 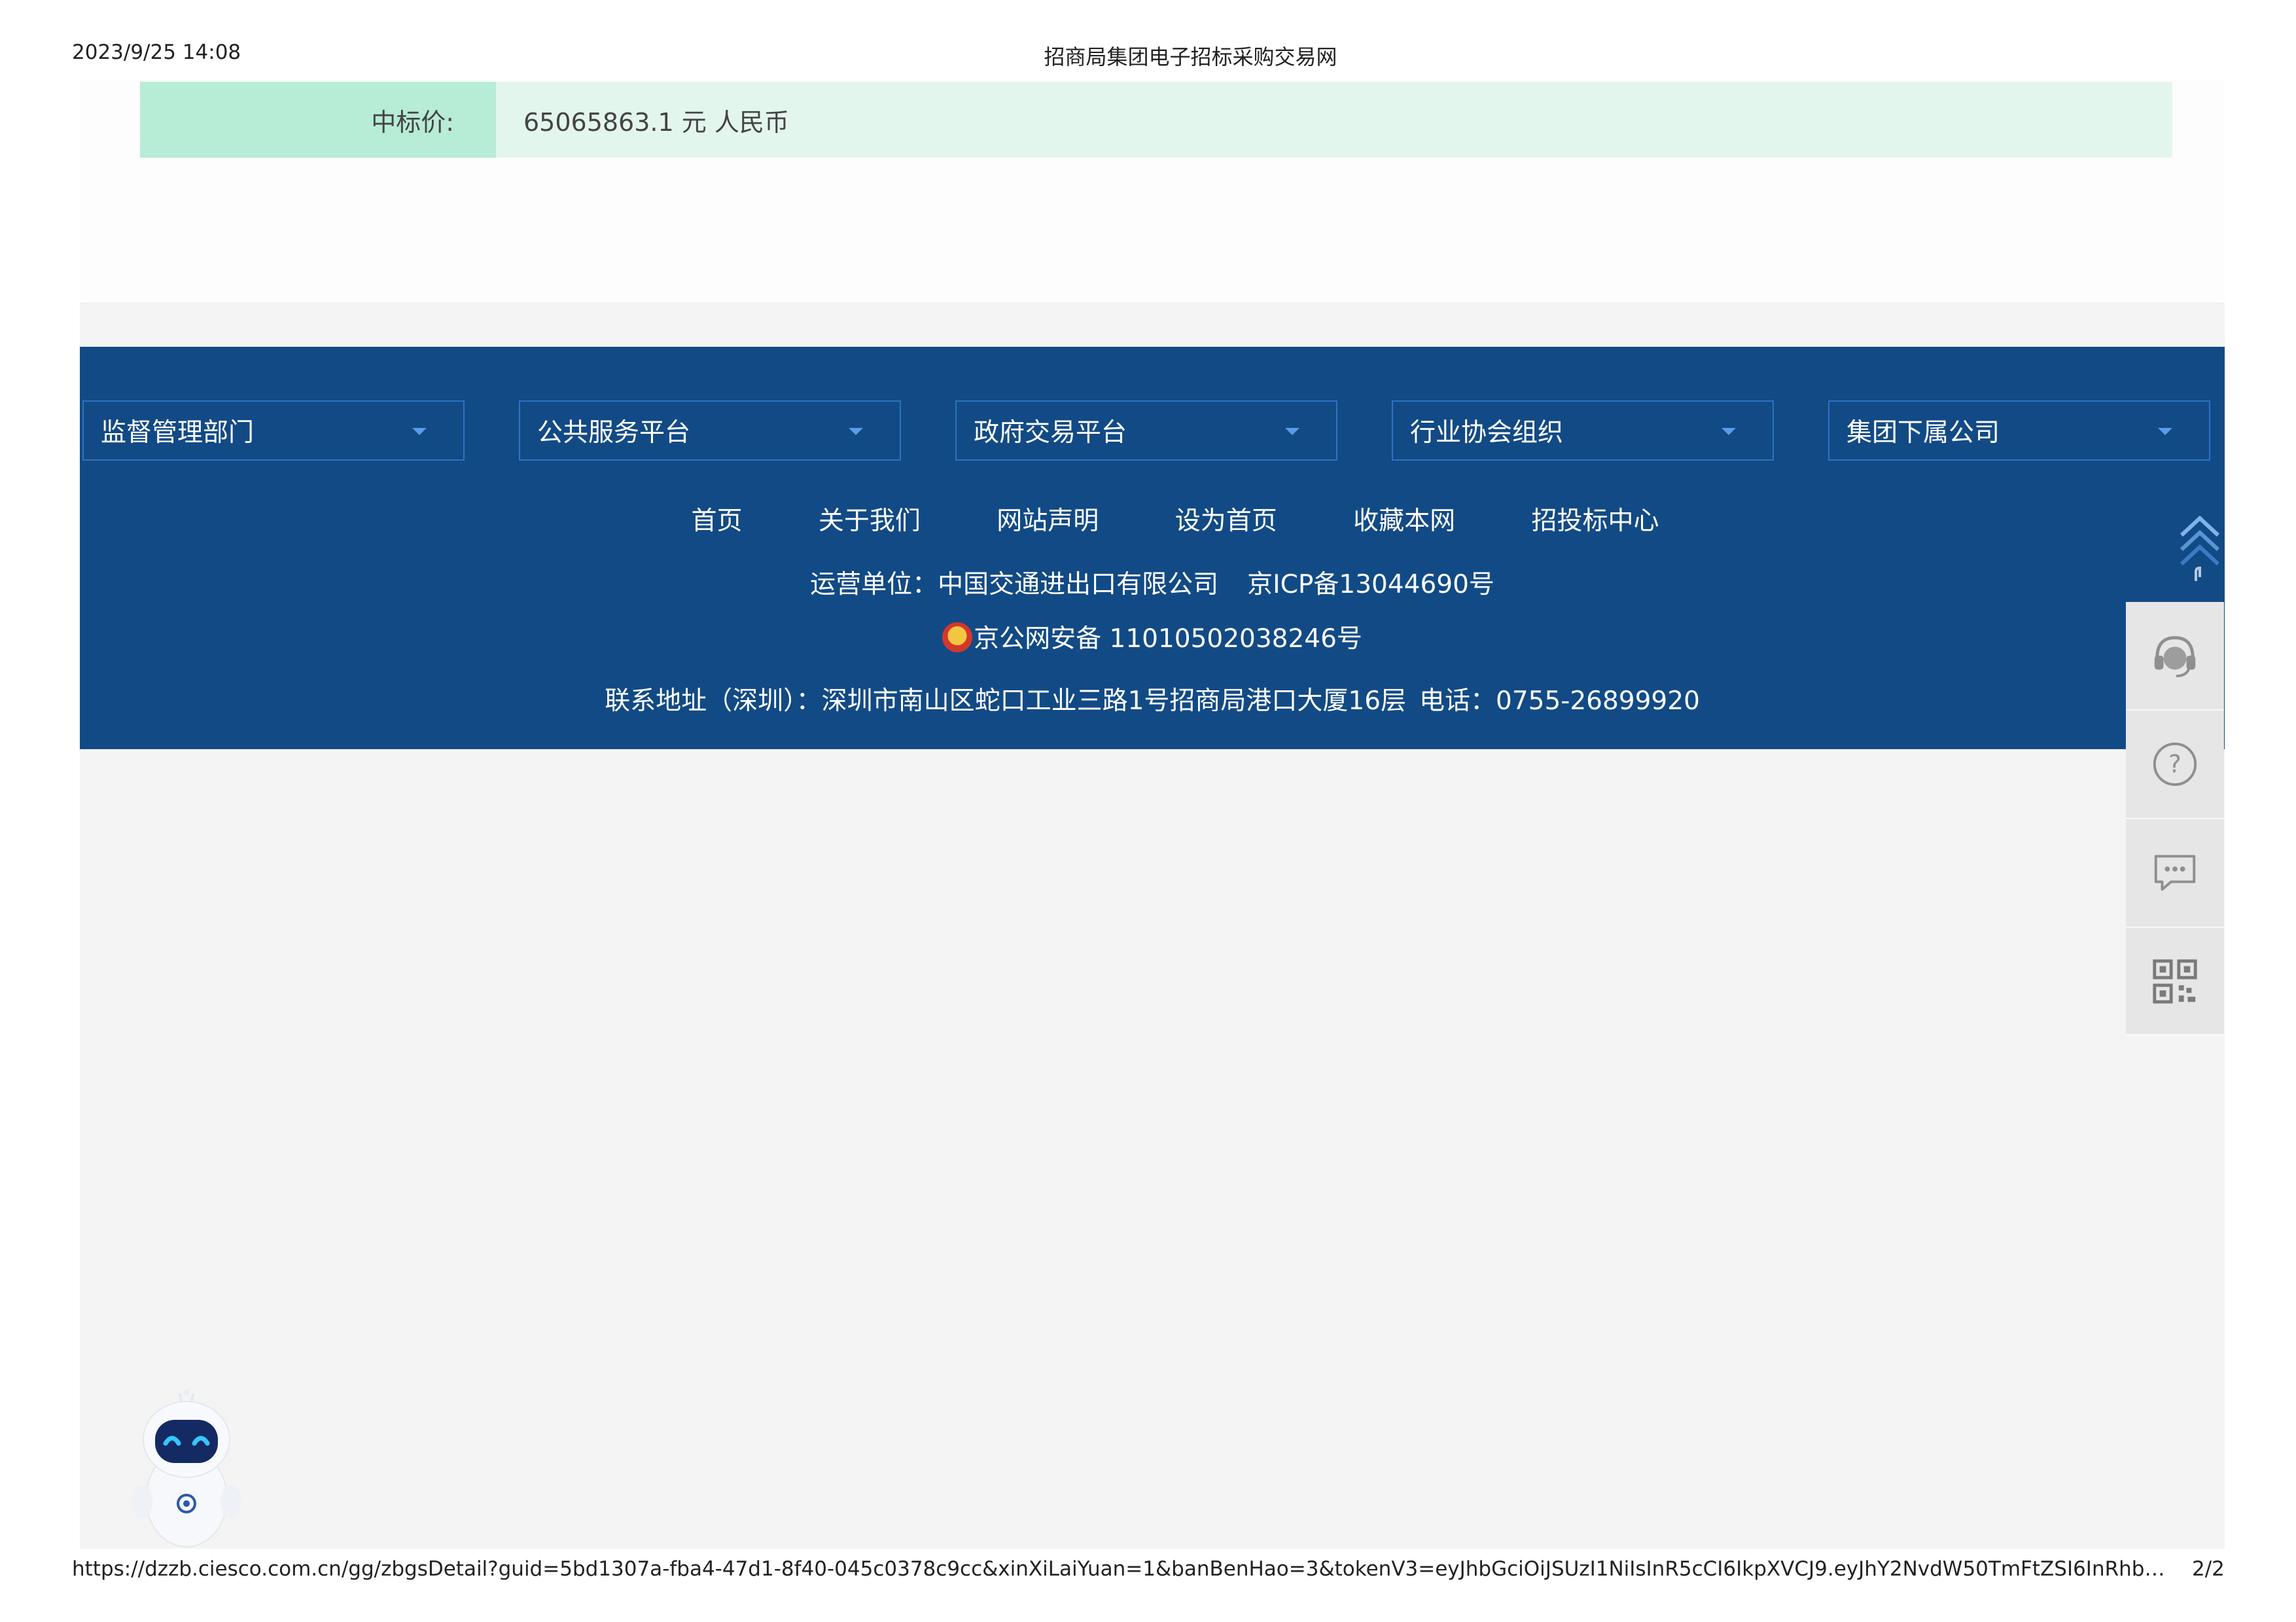 What do you see at coordinates (186, 1469) in the screenshot?
I see `robot-assistant-icon` at bounding box center [186, 1469].